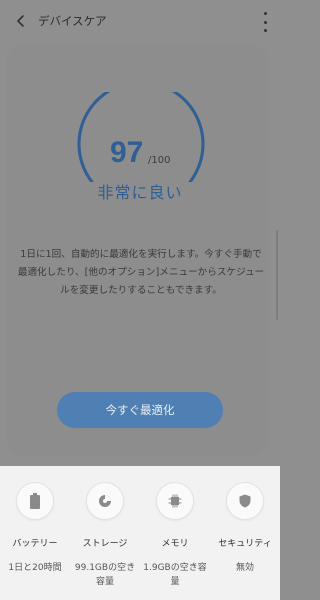  Describe the element at coordinates (159, 160) in the screenshot. I see `score-max: /100` at that location.